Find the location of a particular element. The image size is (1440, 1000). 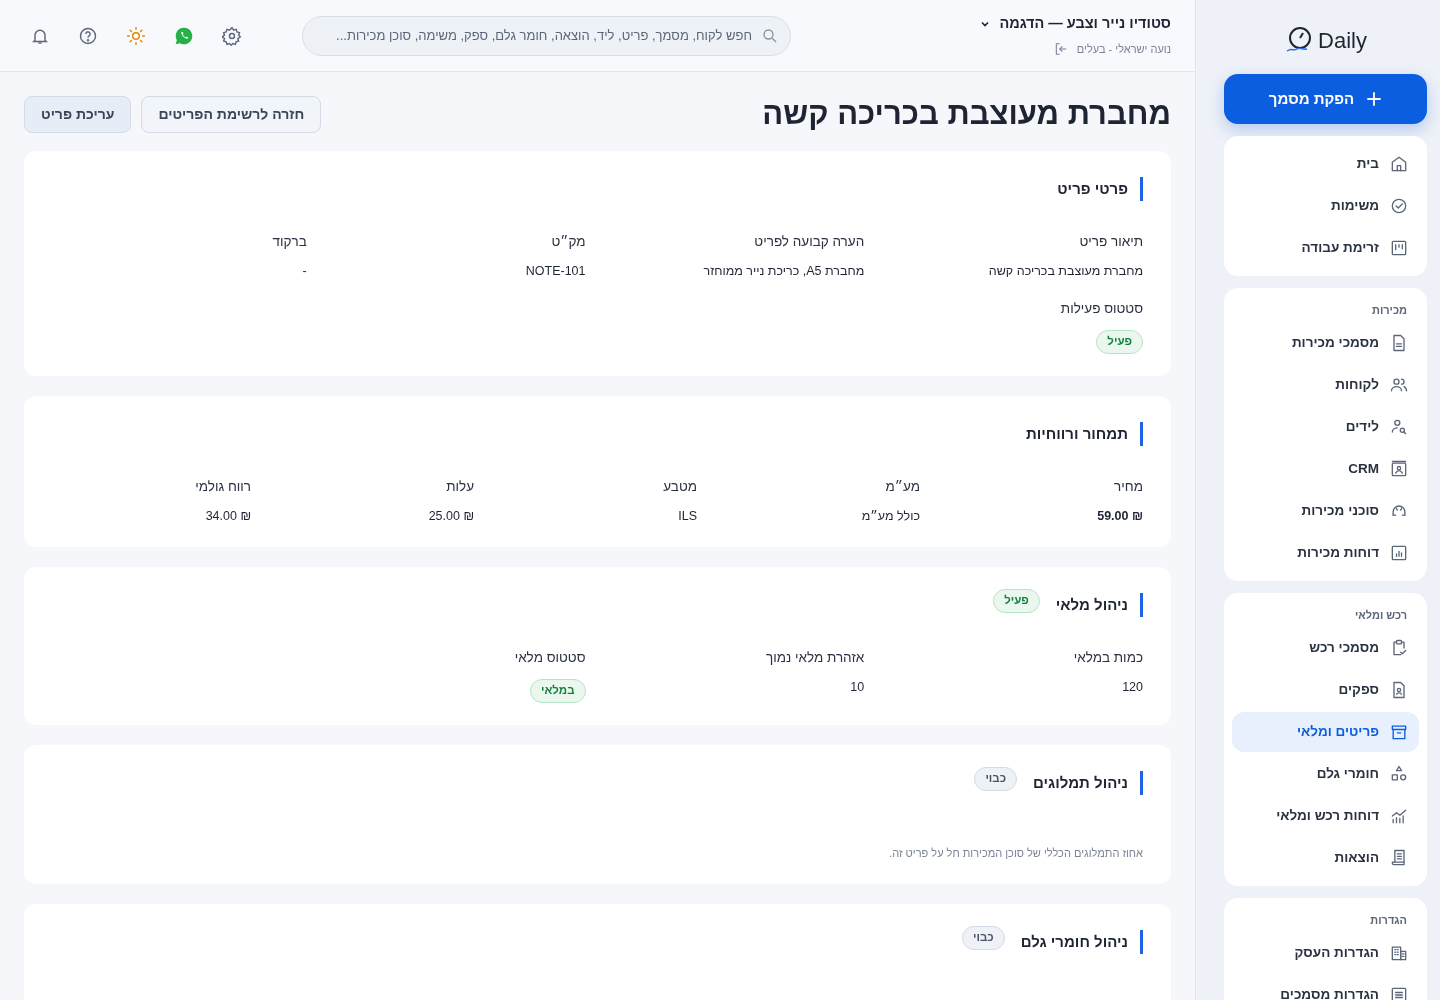

field-value: NOTE-101 is located at coordinates (555, 271).